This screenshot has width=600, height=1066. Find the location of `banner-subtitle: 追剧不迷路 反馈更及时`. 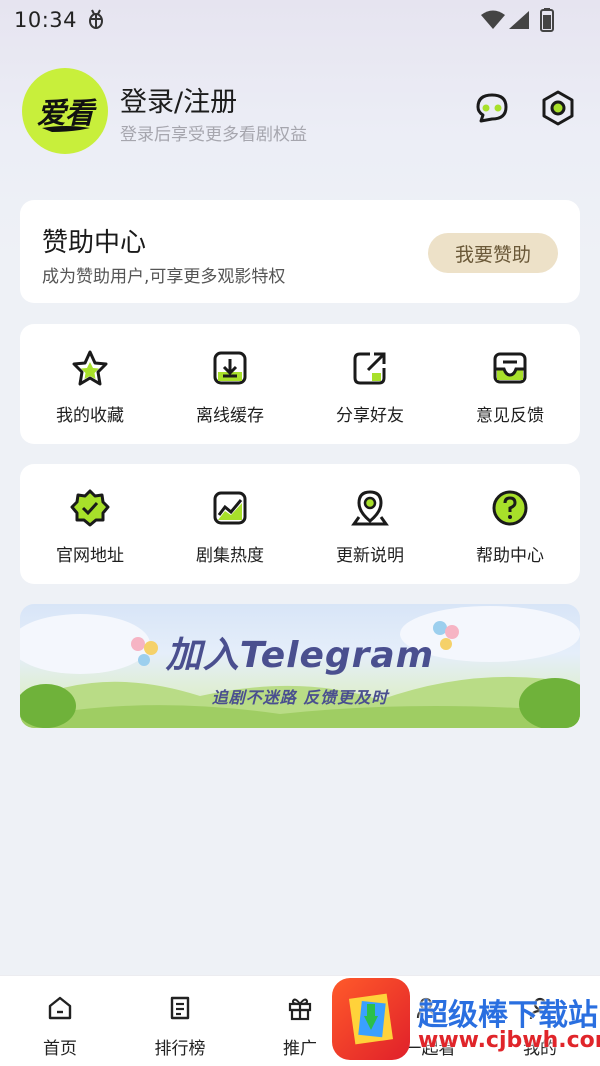

banner-subtitle: 追剧不迷路 反馈更及时 is located at coordinates (300, 697).